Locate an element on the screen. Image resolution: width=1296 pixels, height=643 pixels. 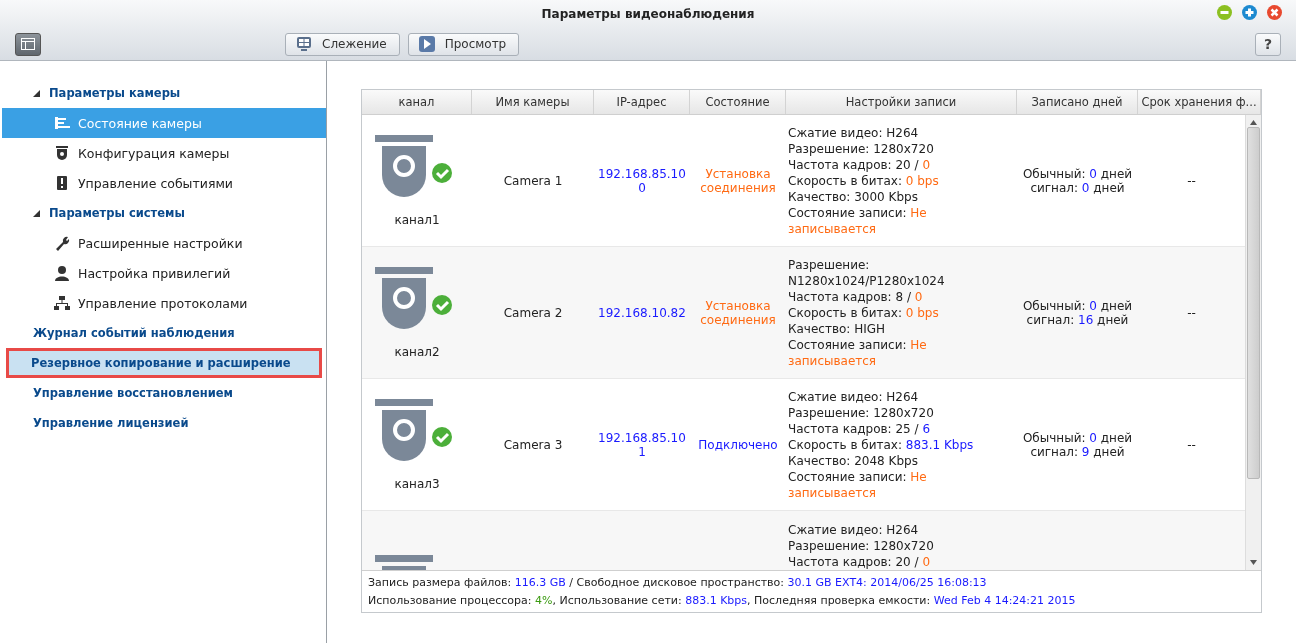
sidebar-item: Настройка привилегий is located at coordinates (164, 273).